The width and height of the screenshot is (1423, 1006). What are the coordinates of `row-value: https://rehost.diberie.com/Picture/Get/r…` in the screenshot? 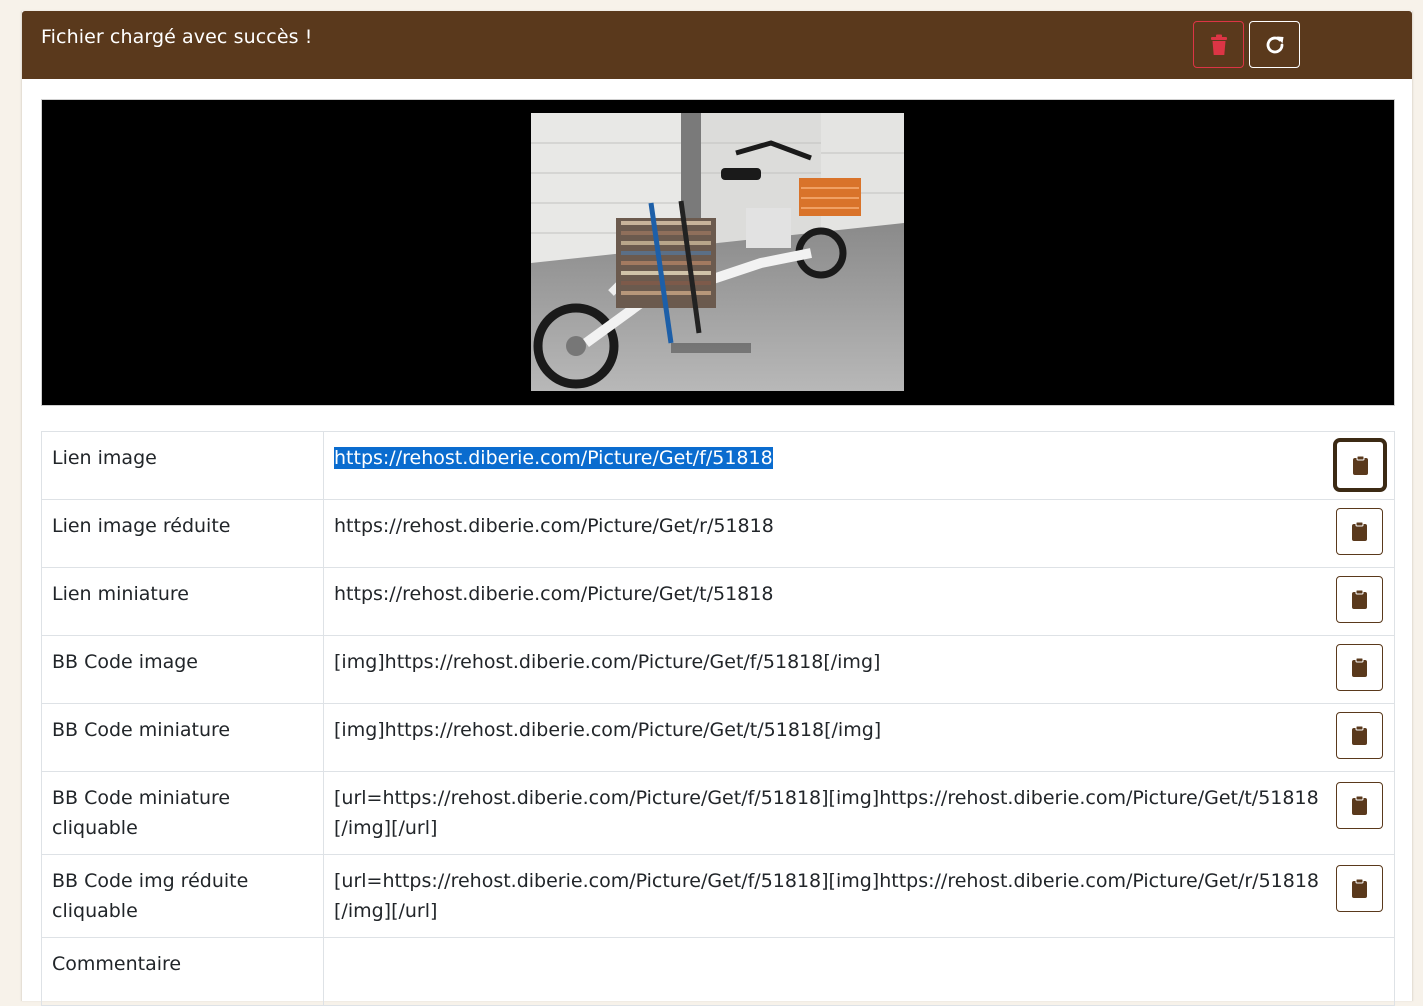 It's located at (554, 526).